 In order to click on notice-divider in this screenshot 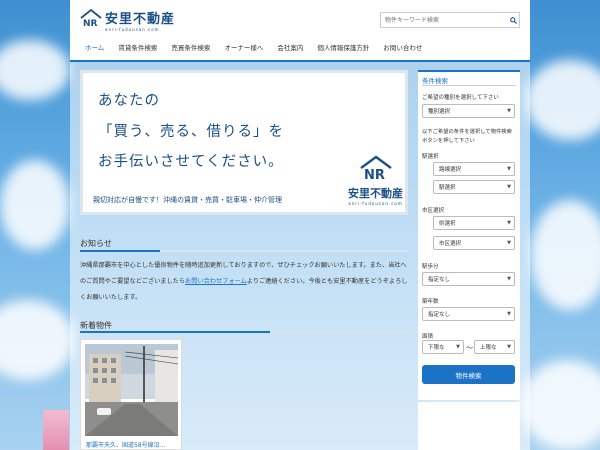, I will do `click(244, 251)`.